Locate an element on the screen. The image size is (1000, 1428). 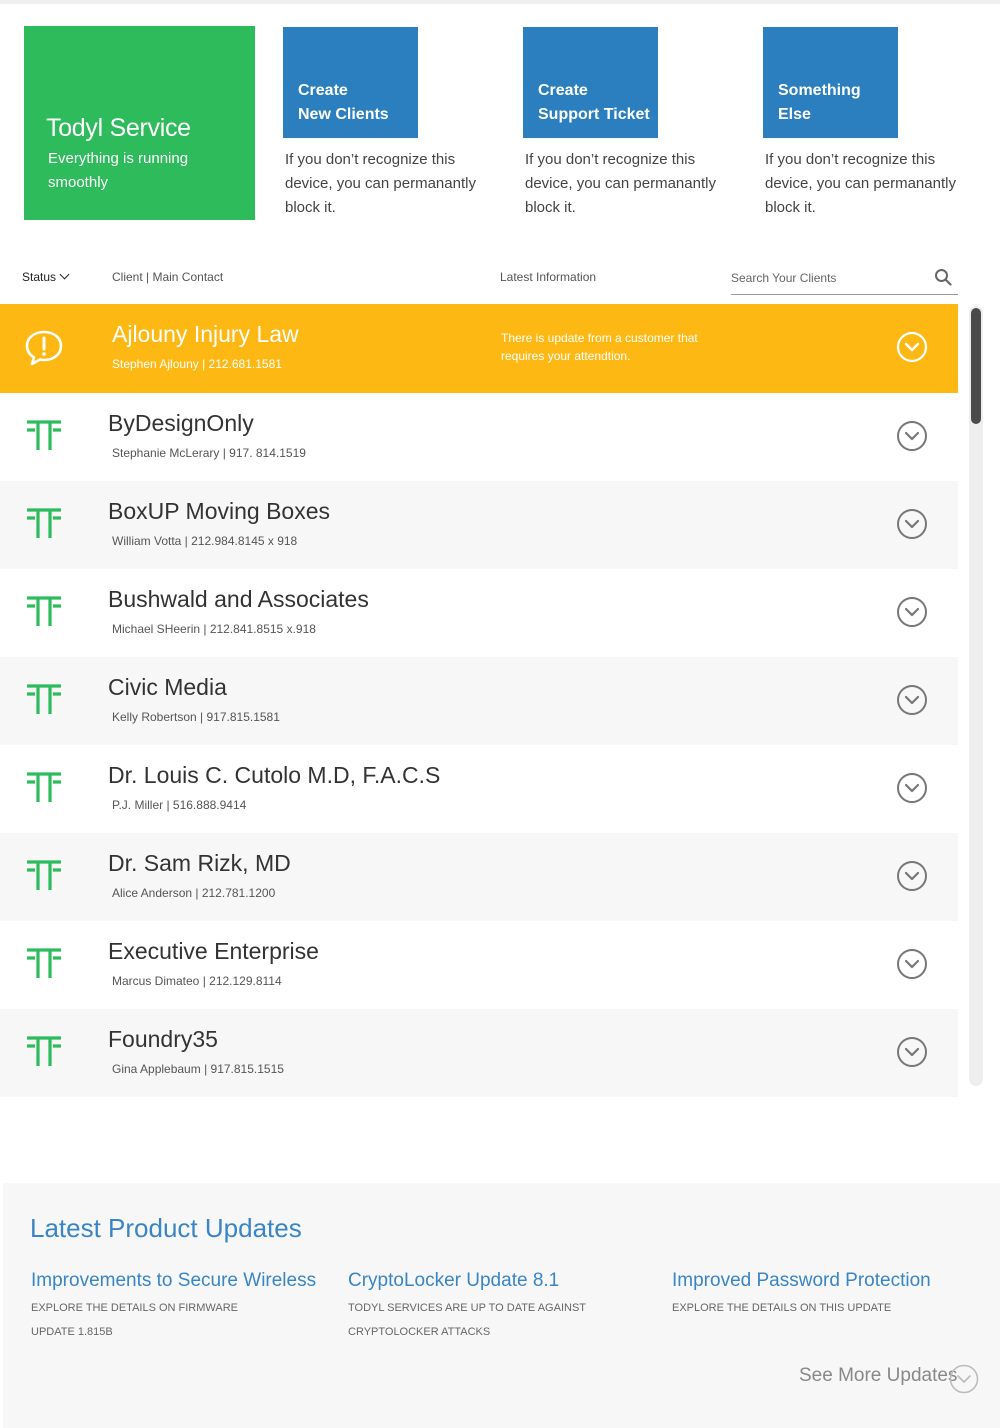
alert-bubble-icon is located at coordinates (44, 348).